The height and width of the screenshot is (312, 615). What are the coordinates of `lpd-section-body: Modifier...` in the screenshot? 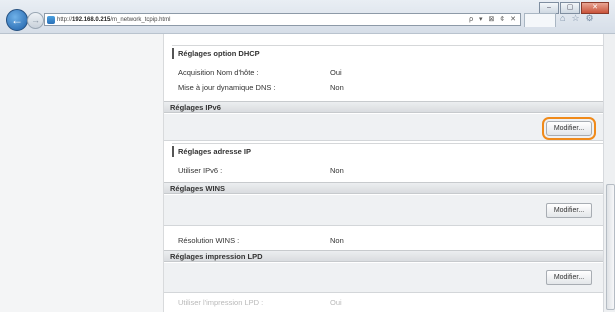 It's located at (383, 278).